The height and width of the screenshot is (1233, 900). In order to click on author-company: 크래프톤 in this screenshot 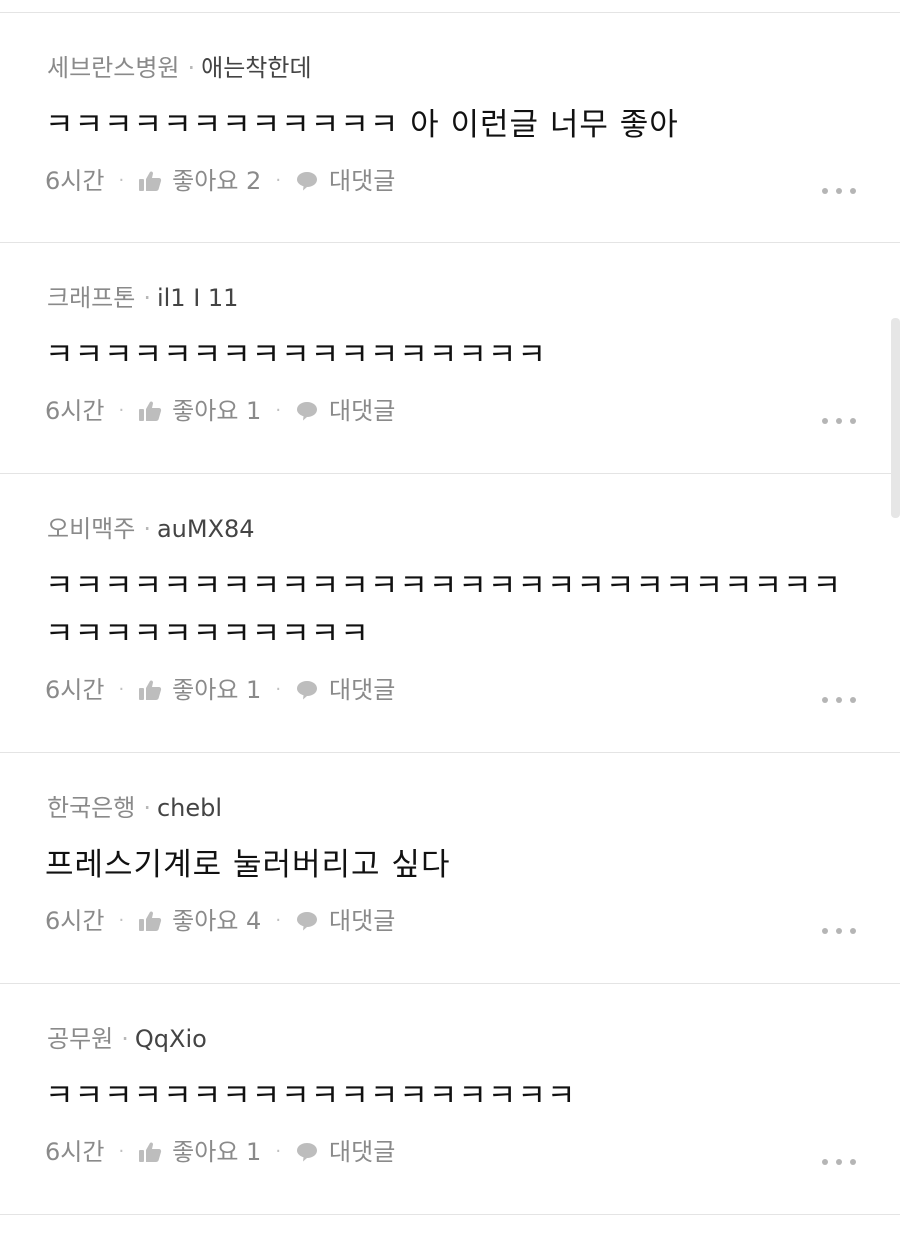, I will do `click(91, 298)`.